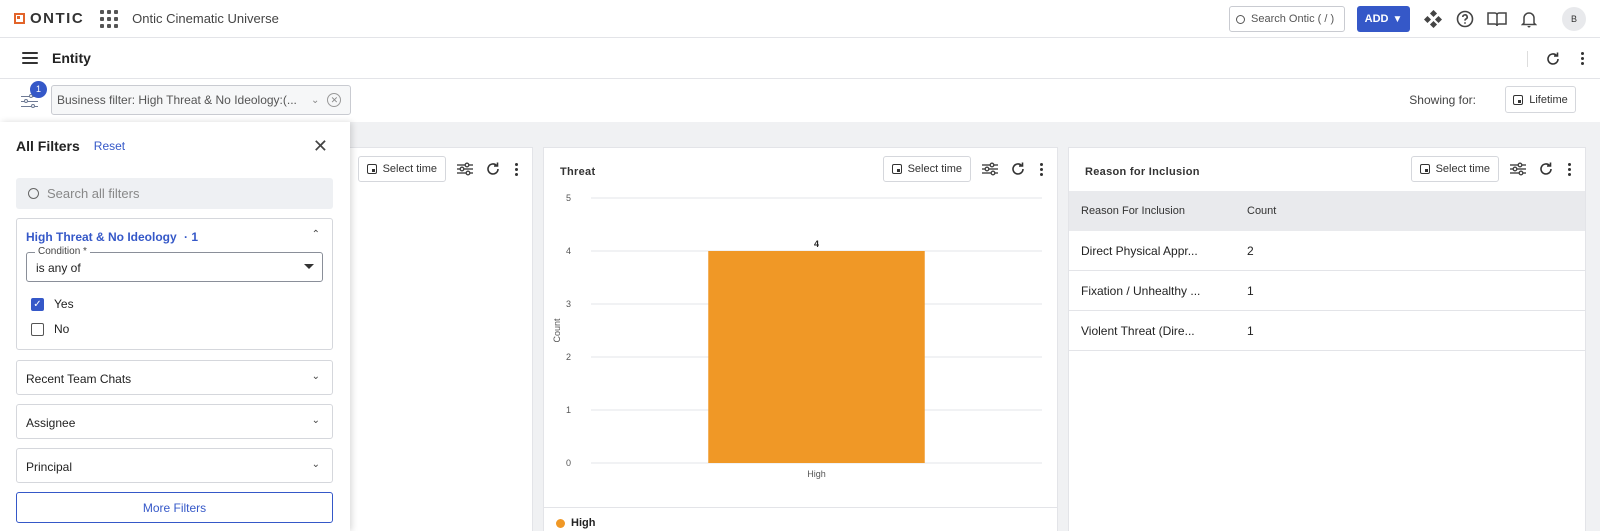 Image resolution: width=1600 pixels, height=531 pixels. What do you see at coordinates (334, 100) in the screenshot?
I see `clear-filter-icon: ✕` at bounding box center [334, 100].